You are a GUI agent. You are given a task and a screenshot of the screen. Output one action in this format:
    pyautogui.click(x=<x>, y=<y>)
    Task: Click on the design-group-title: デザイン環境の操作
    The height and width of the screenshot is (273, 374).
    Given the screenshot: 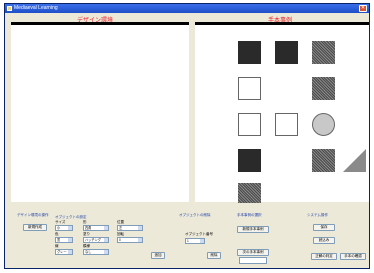 What is the action you would take?
    pyautogui.click(x=33, y=215)
    